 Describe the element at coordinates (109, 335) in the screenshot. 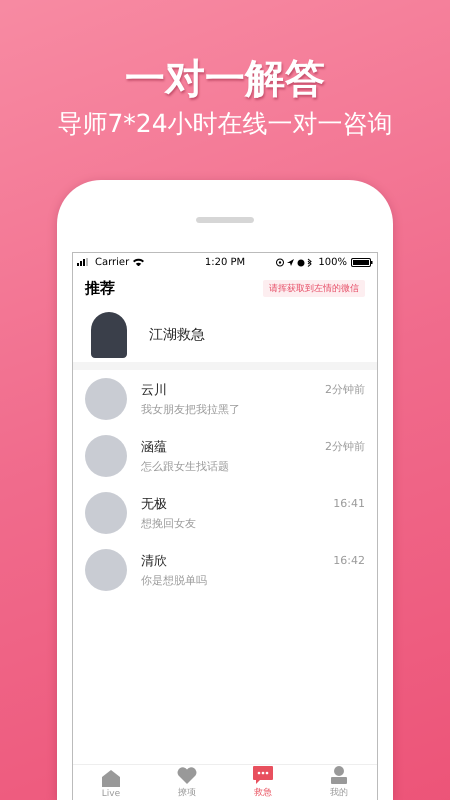

I see `photo-placeholder` at that location.